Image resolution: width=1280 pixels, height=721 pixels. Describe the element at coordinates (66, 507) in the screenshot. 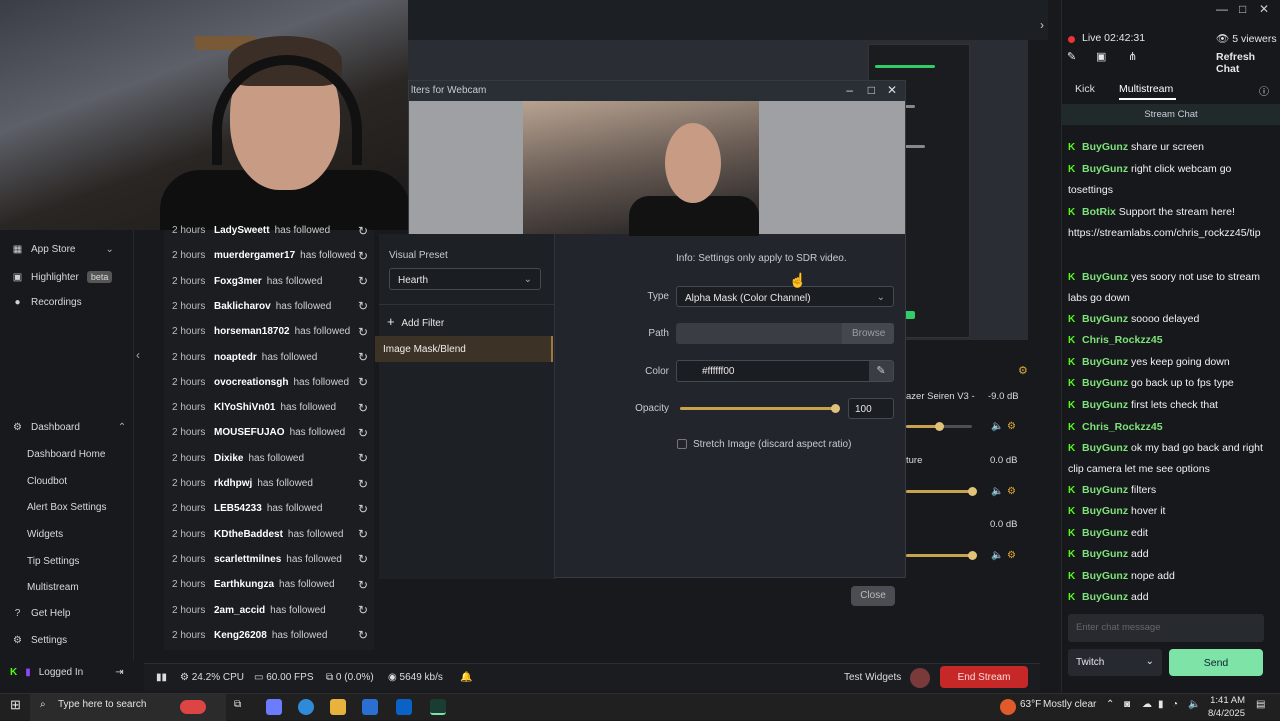

I see `nav-alert-box: Alert Box Settings` at that location.